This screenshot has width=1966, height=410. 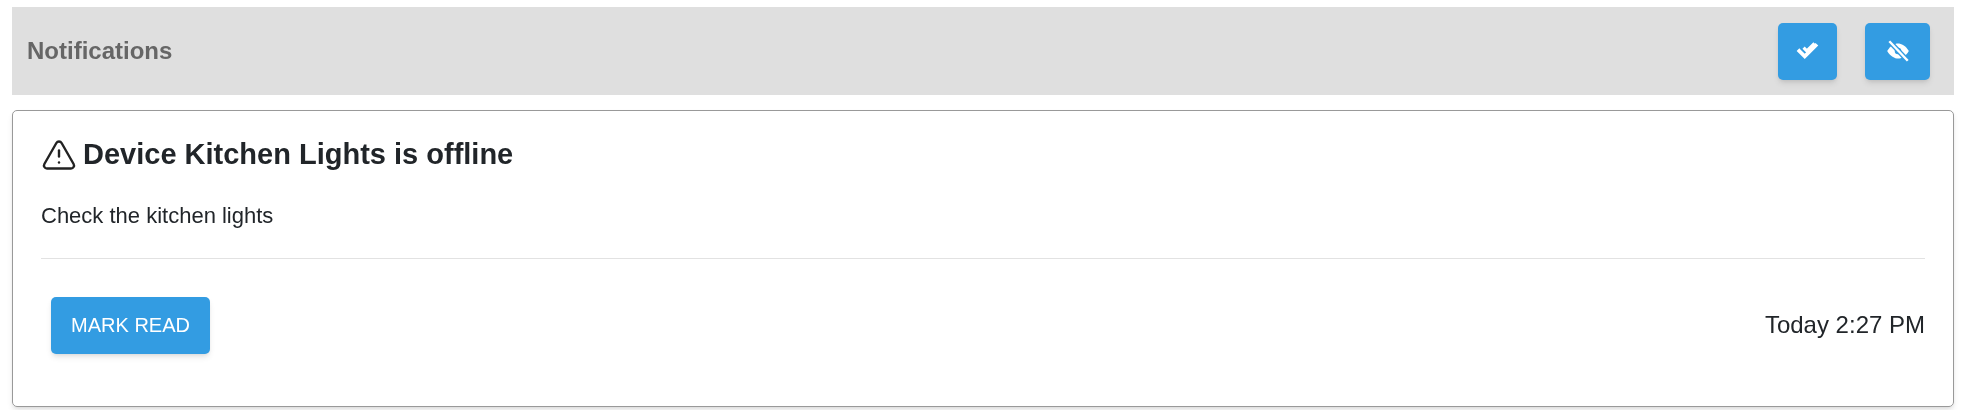 I want to click on notification-time: Today 2:27 PM, so click(x=1844, y=325).